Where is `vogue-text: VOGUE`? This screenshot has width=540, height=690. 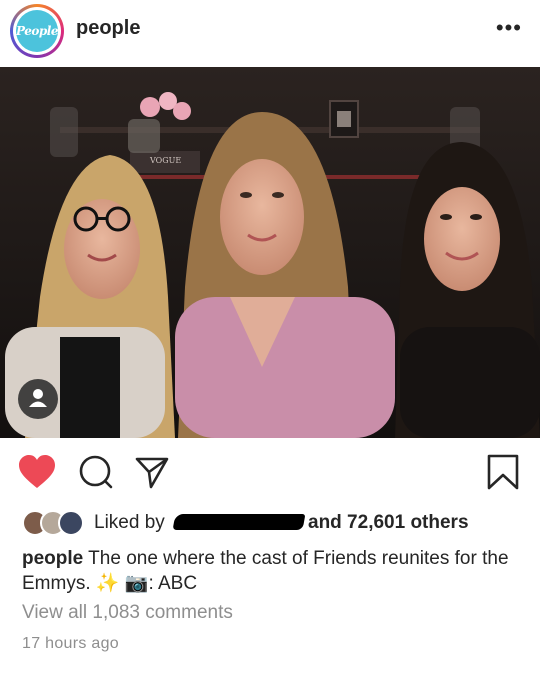 vogue-text: VOGUE is located at coordinates (165, 160).